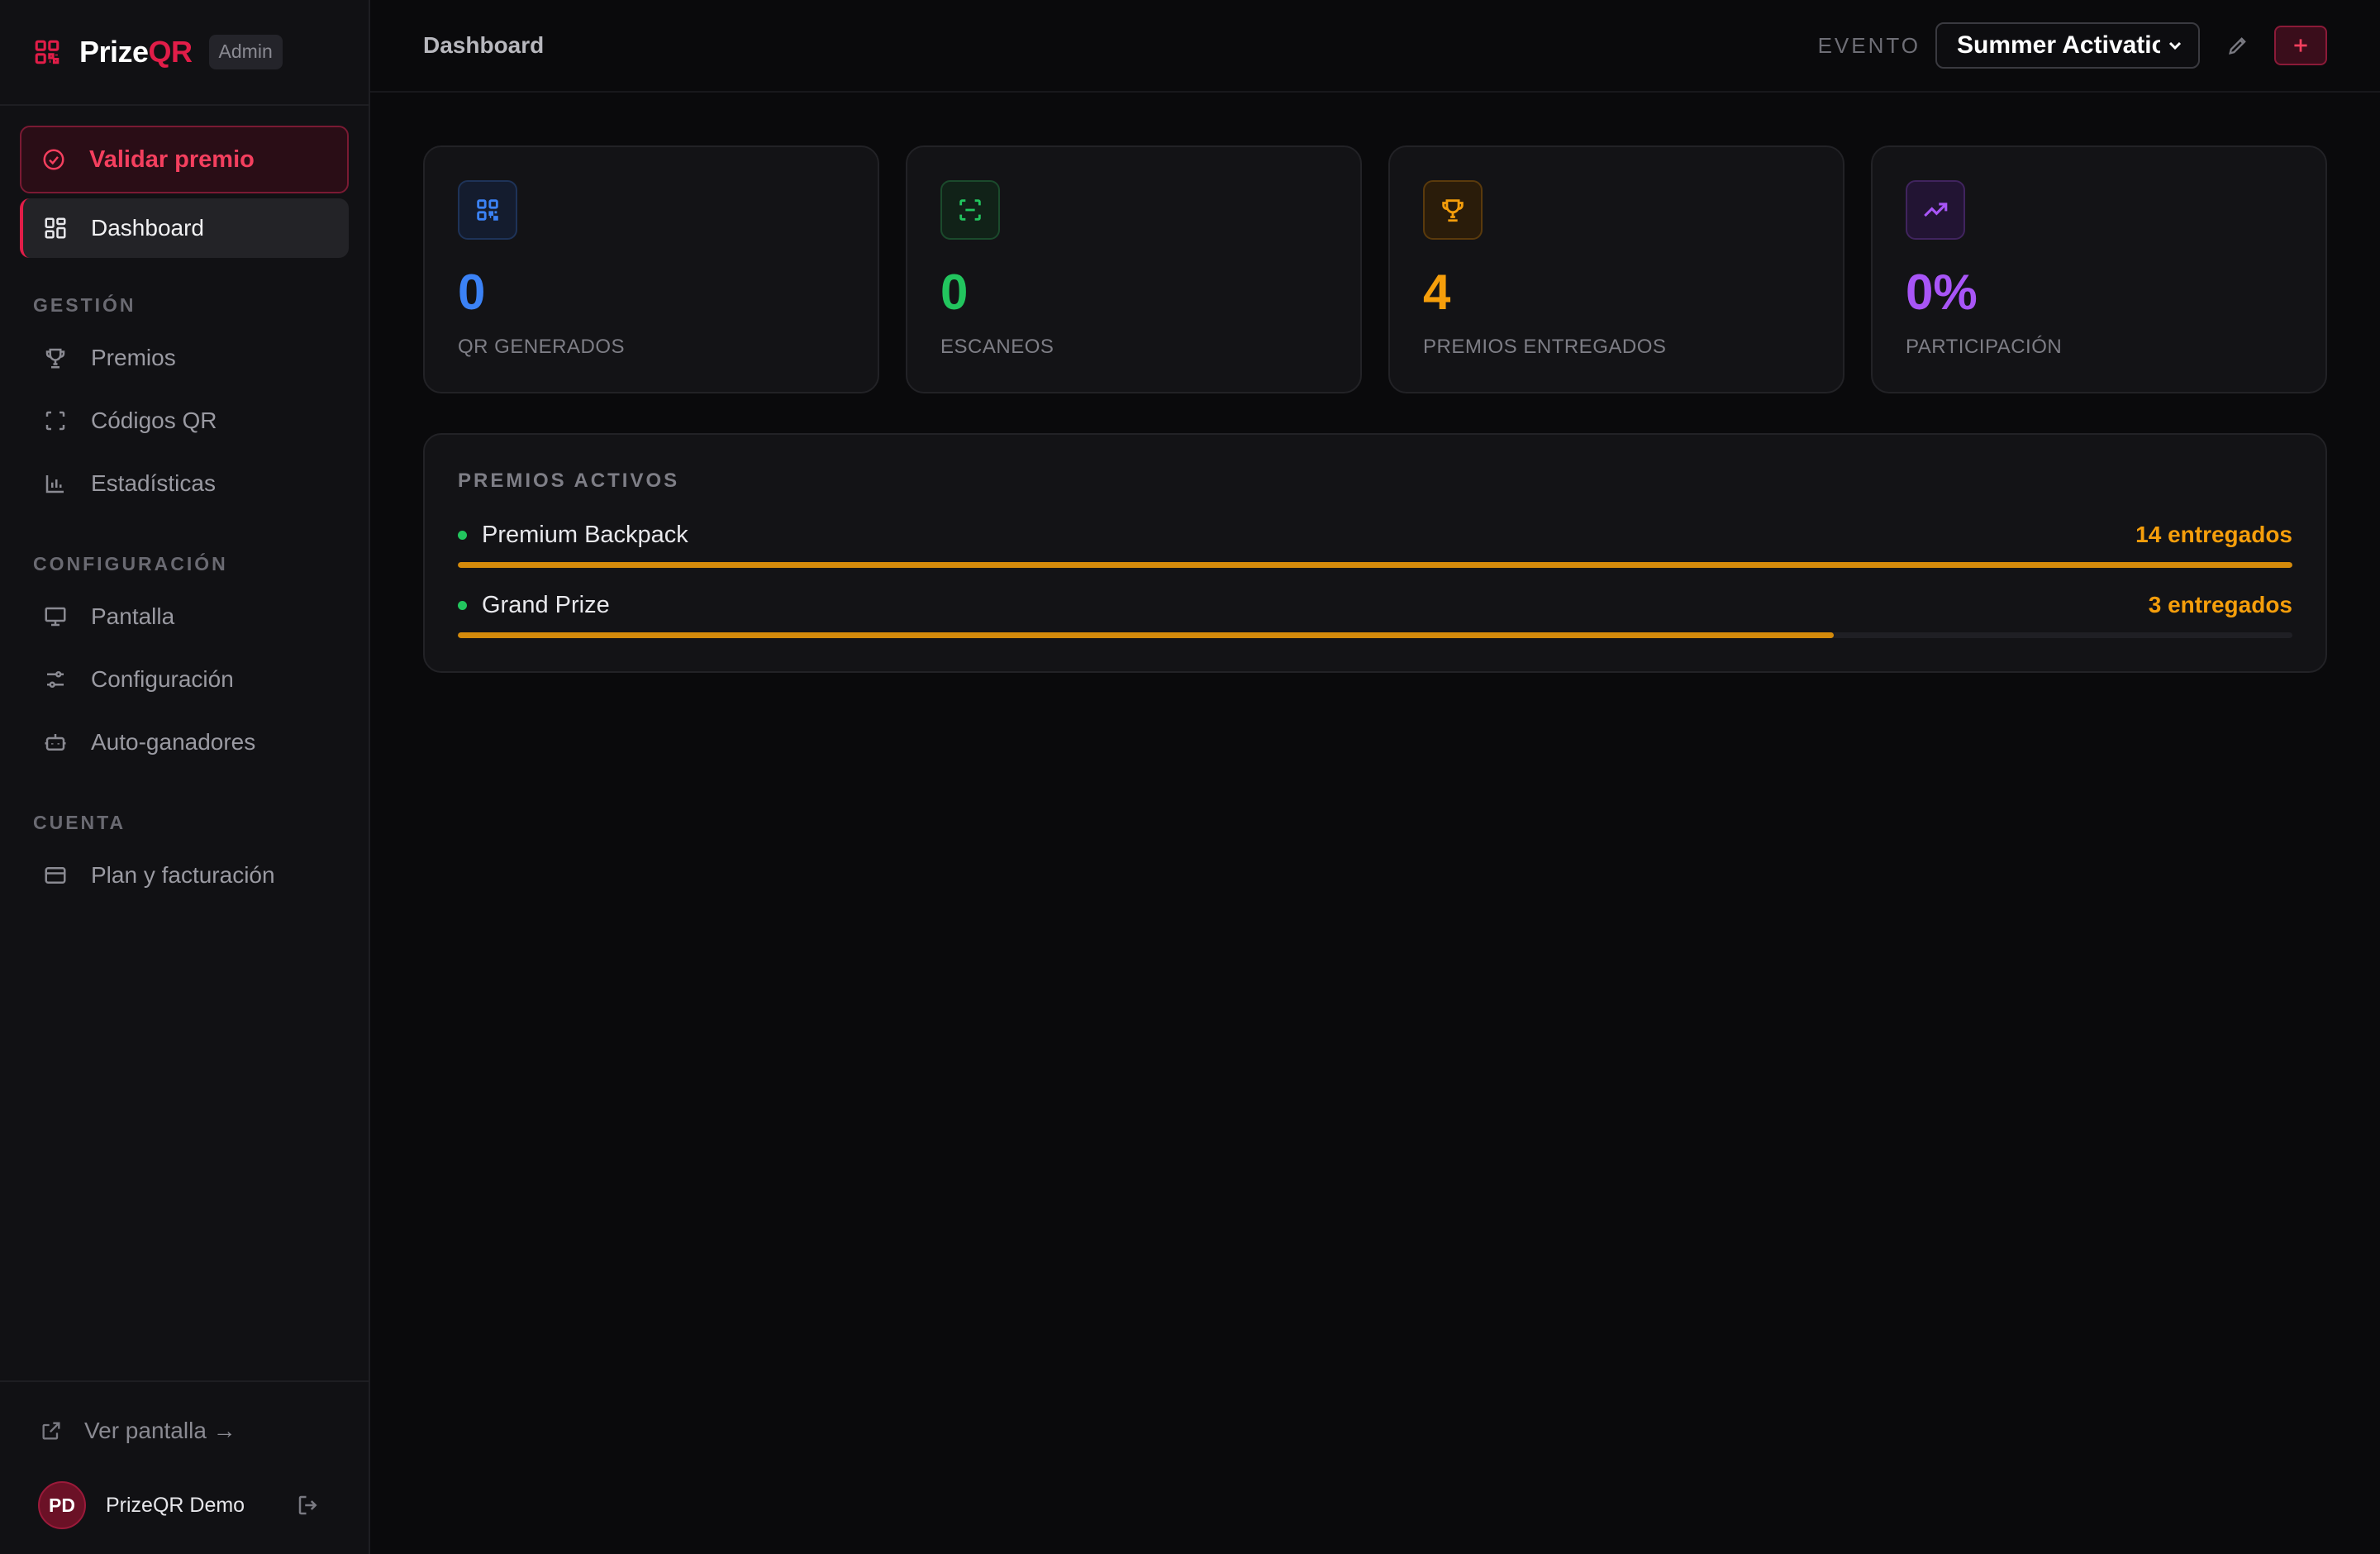 Image resolution: width=2380 pixels, height=1554 pixels. I want to click on monitor-icon, so click(55, 616).